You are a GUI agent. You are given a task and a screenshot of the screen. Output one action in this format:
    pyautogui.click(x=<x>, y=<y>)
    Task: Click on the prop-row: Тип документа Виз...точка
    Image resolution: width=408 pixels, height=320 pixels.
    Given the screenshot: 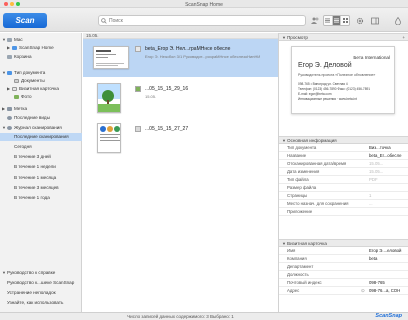 What is the action you would take?
    pyautogui.click(x=343, y=148)
    